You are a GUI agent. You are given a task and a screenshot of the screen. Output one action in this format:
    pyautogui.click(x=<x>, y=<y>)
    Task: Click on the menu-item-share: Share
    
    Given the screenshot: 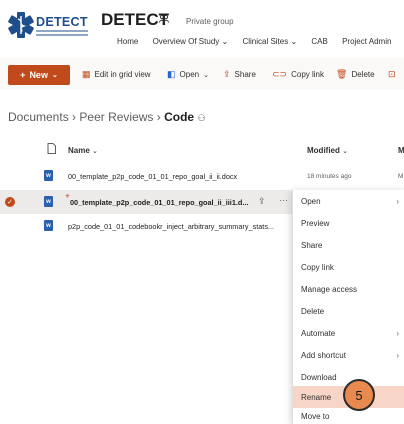 What is the action you would take?
    pyautogui.click(x=348, y=245)
    